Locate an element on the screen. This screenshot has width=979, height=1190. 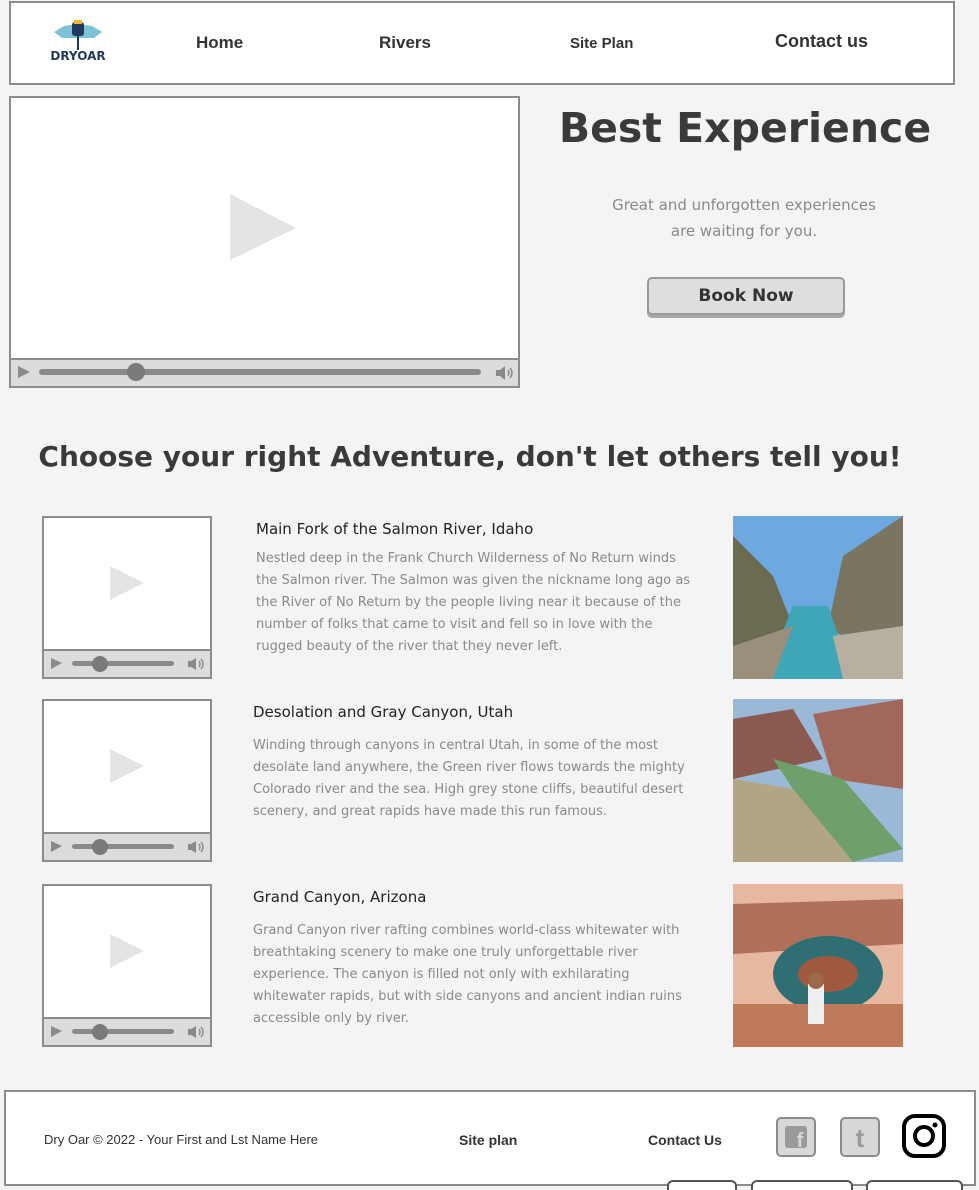
svg-text: t is located at coordinates (860, 1138).